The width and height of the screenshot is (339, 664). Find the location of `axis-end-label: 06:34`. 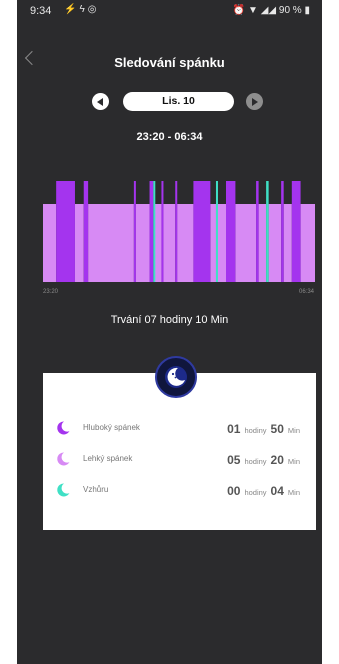

axis-end-label: 06:34 is located at coordinates (306, 292).